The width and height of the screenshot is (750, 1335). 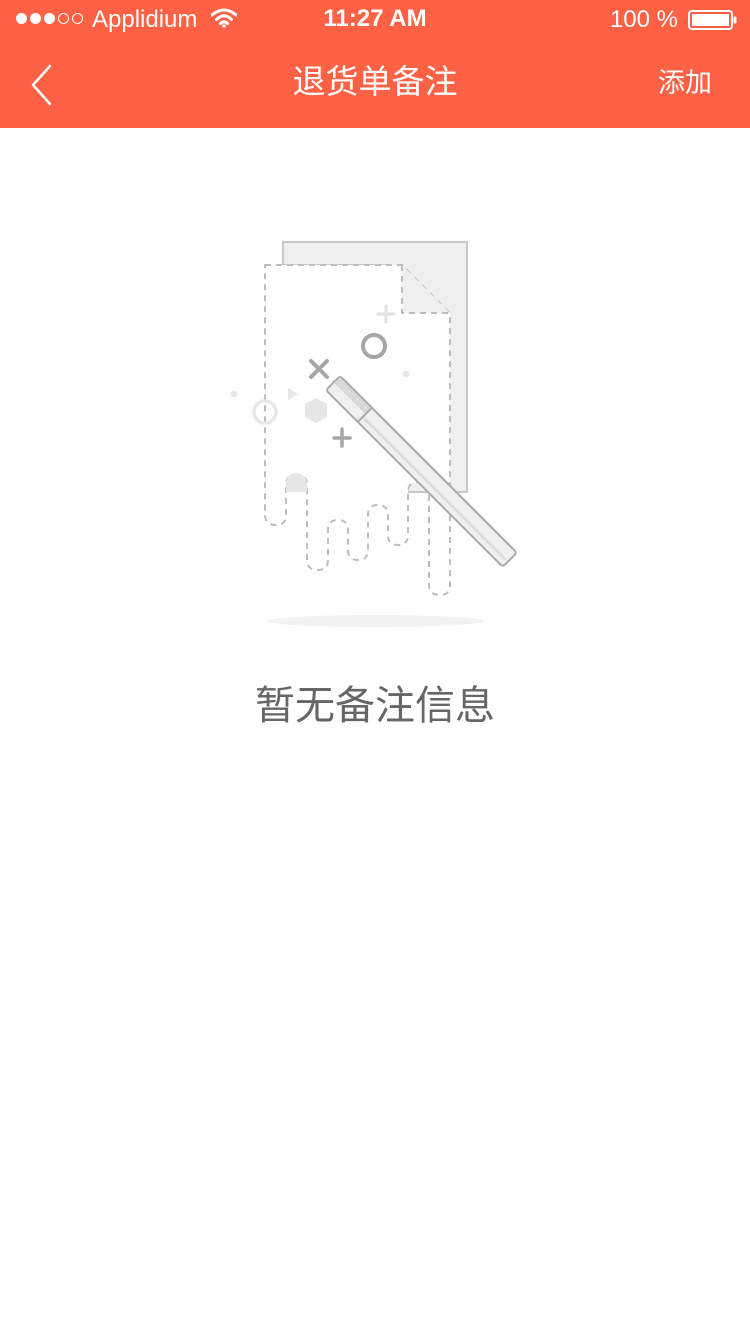 I want to click on battery-percentage: 100 %, so click(x=643, y=19).